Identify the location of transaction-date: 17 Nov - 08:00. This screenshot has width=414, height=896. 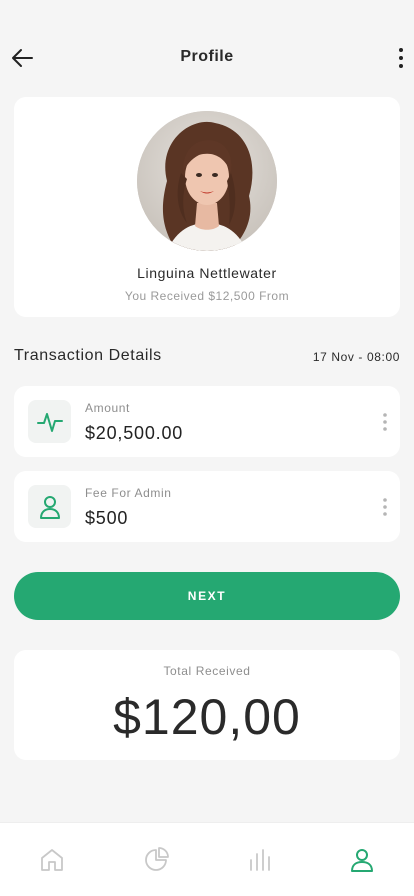
(356, 357).